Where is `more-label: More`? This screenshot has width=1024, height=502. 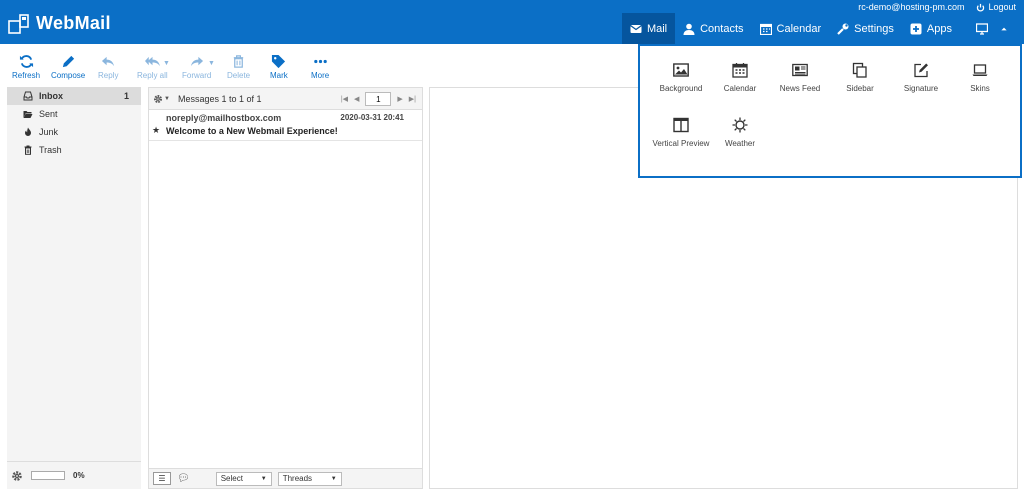 more-label: More is located at coordinates (320, 75).